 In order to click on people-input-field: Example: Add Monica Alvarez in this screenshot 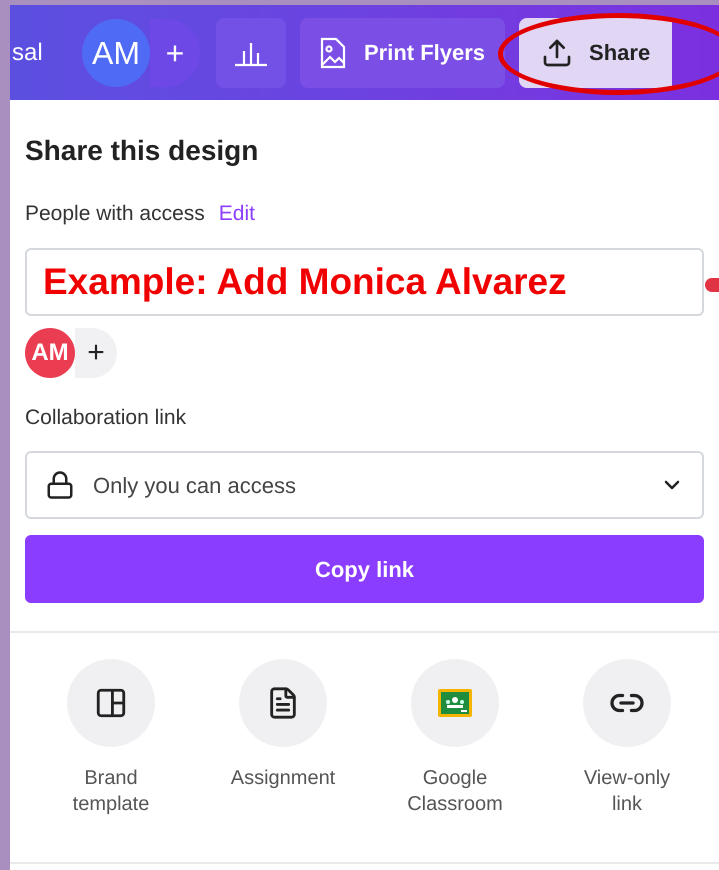, I will do `click(364, 282)`.